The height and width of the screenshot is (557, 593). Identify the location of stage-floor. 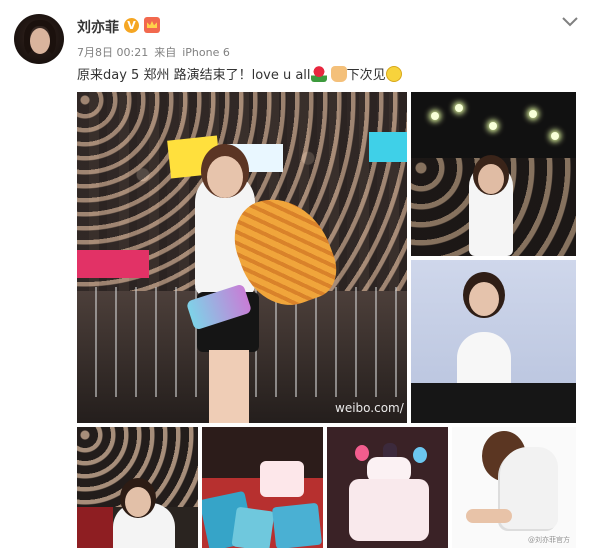
(493, 403).